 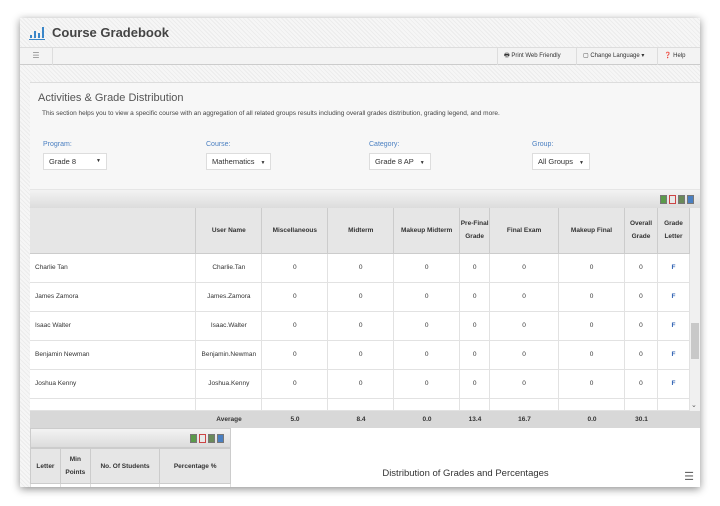 I want to click on column-header: Letter, so click(x=45, y=466).